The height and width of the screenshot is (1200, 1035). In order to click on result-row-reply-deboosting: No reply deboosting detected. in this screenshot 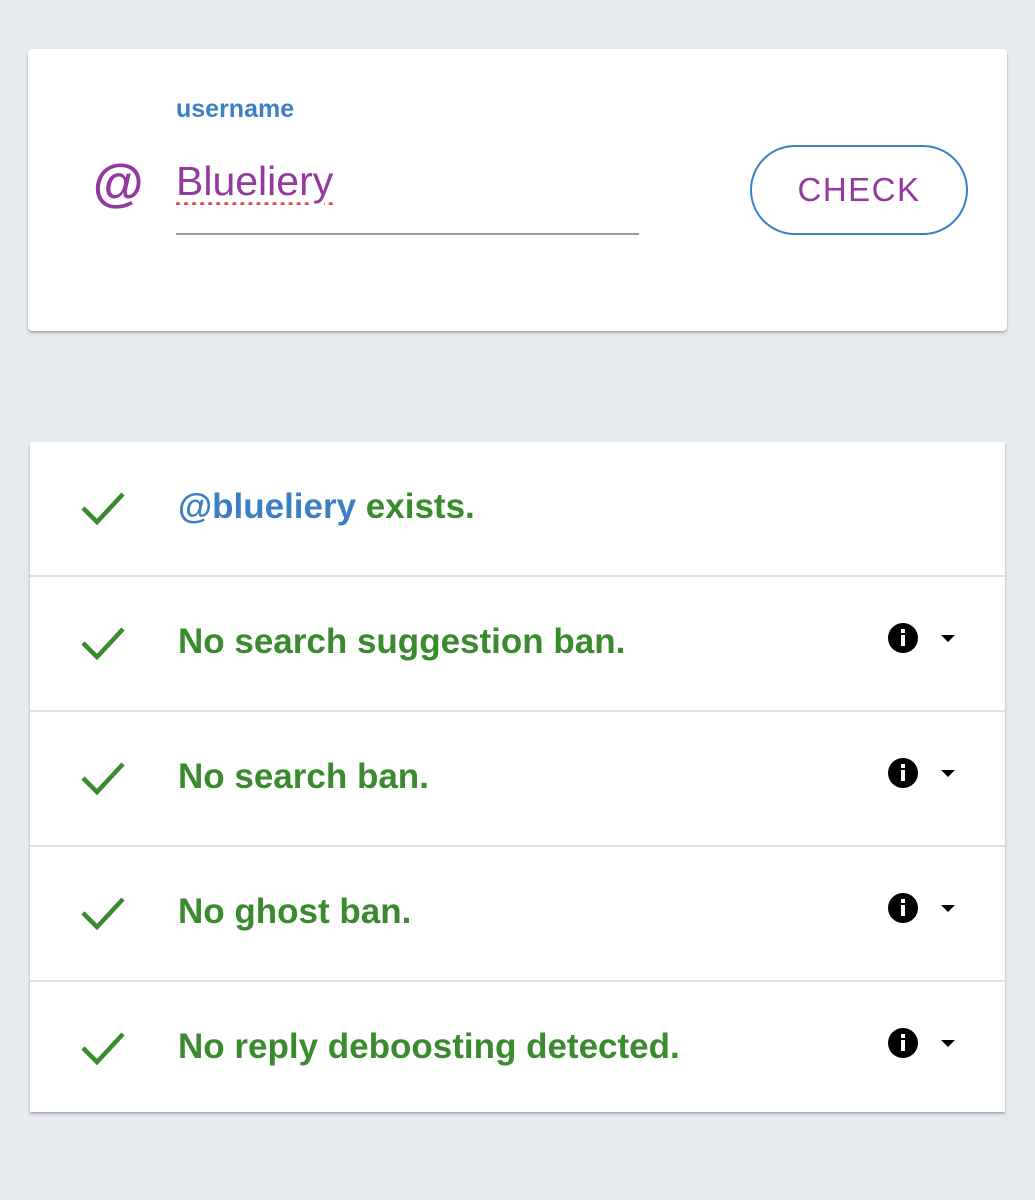, I will do `click(517, 1048)`.